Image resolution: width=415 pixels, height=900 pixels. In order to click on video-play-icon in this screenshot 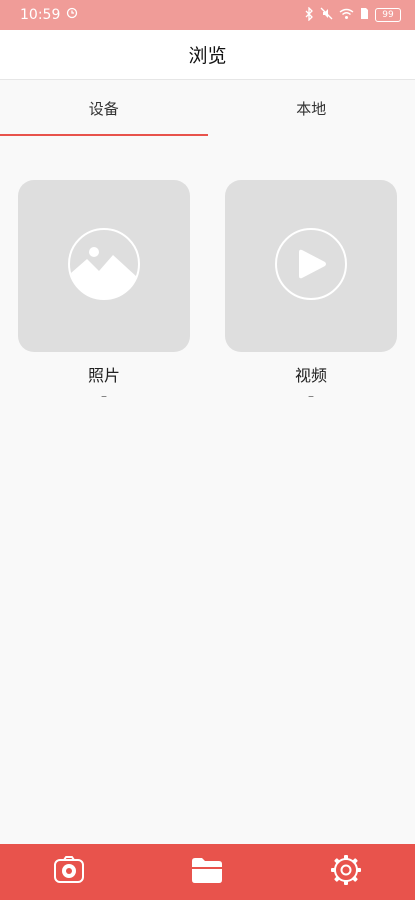, I will do `click(311, 266)`.